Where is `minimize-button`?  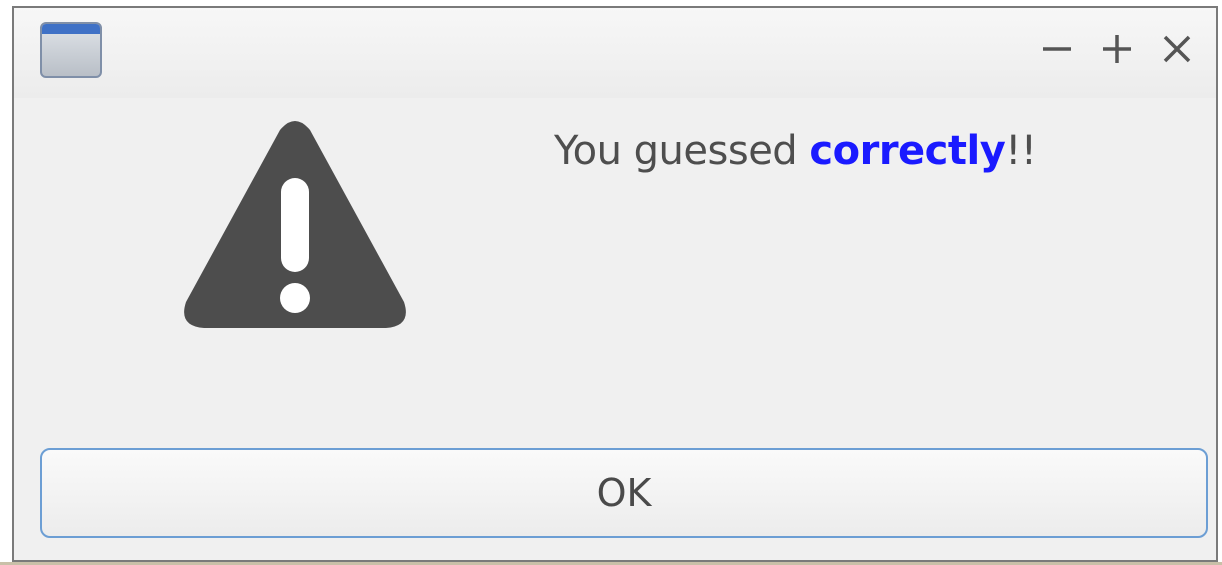 minimize-button is located at coordinates (1057, 49).